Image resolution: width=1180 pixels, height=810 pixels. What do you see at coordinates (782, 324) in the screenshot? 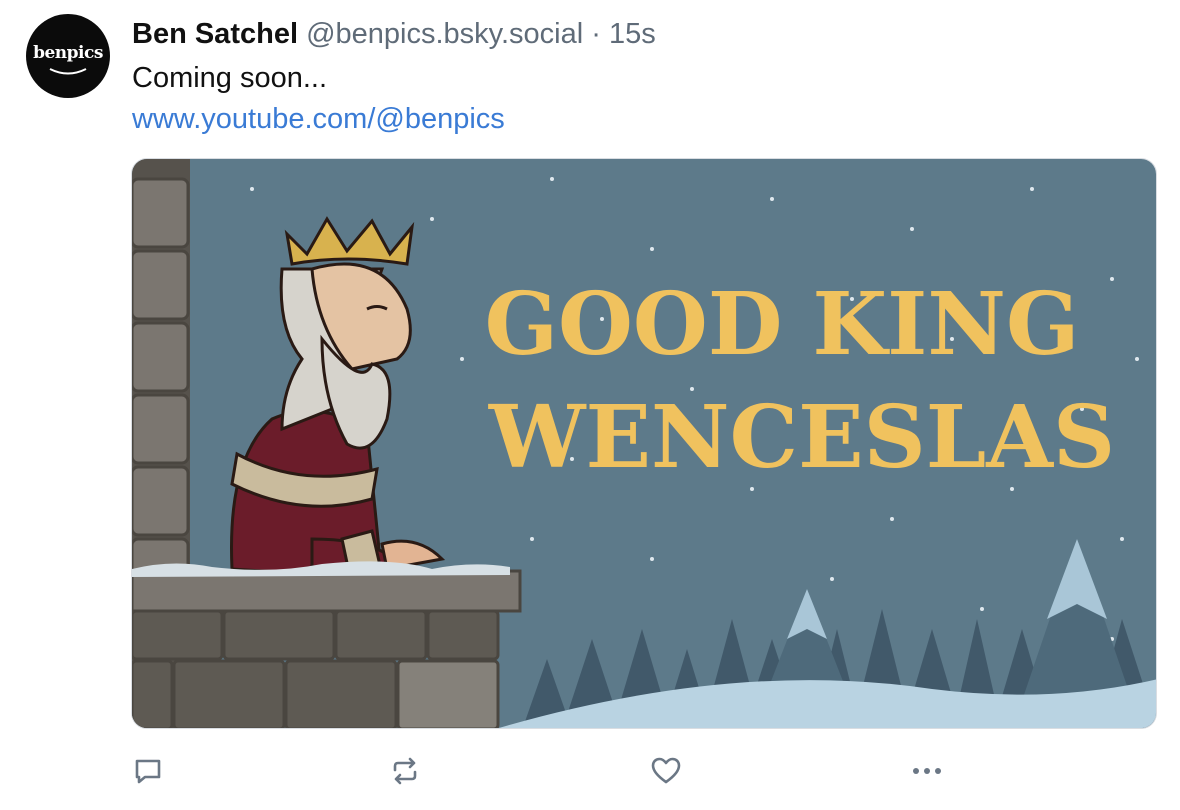
I see `media-title-line1: GOOD KING` at bounding box center [782, 324].